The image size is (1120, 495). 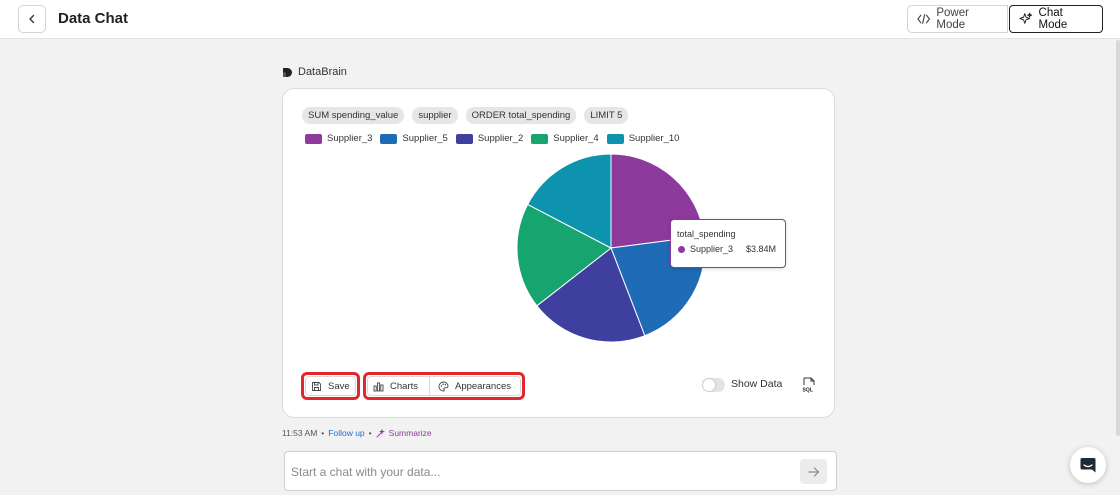 What do you see at coordinates (952, 19) in the screenshot?
I see `power-mode-label: Power Mode` at bounding box center [952, 19].